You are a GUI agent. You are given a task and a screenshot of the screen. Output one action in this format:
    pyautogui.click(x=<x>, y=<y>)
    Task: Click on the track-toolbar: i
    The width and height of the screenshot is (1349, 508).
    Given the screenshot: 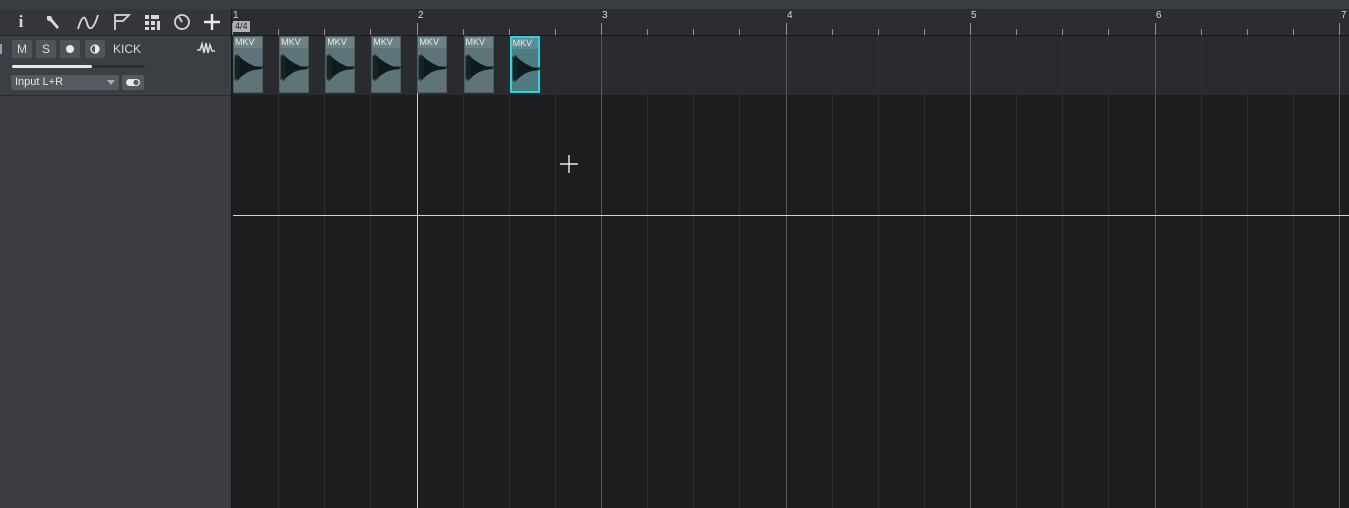 What is the action you would take?
    pyautogui.click(x=116, y=22)
    